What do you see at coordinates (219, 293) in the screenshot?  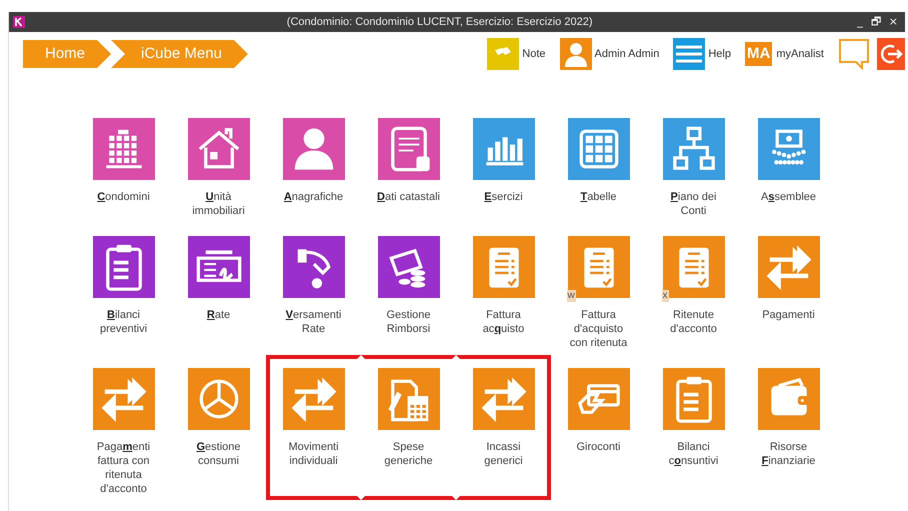 I see `menu-tile: Rate` at bounding box center [219, 293].